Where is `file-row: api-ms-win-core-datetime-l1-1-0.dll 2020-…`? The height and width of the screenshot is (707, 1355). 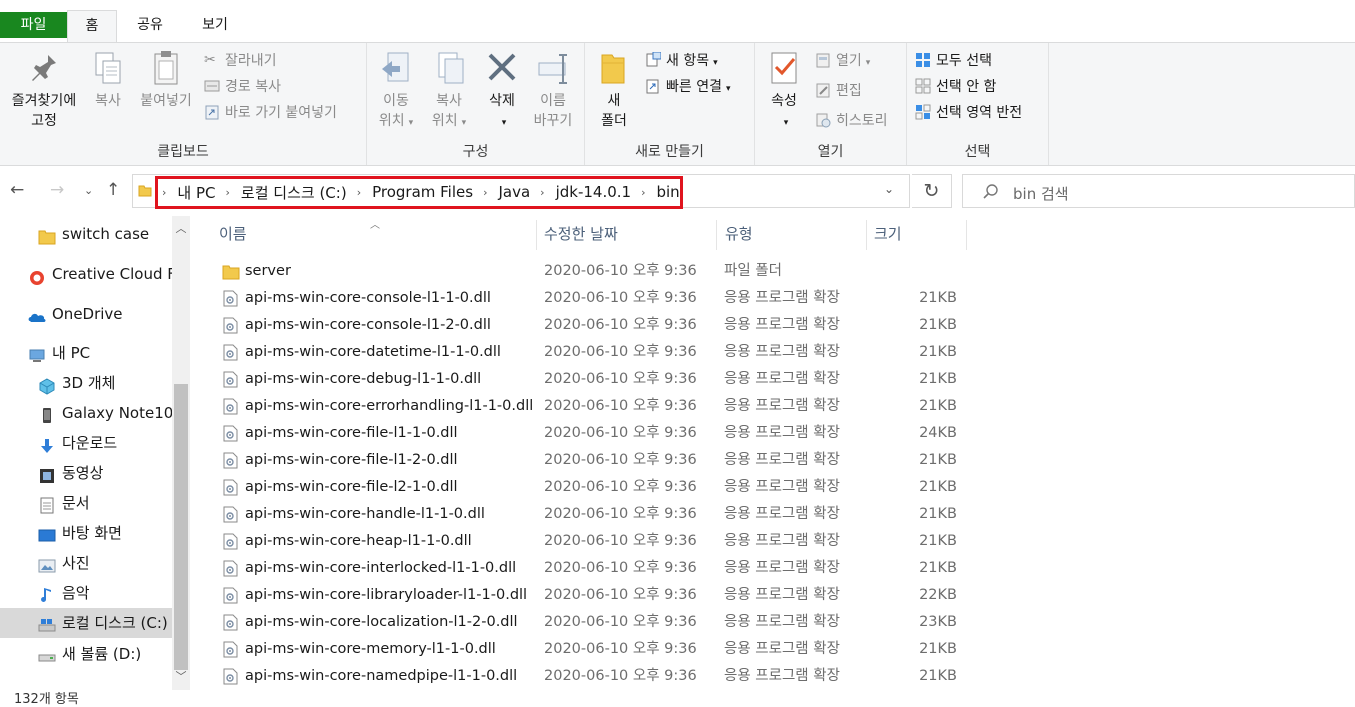 file-row: api-ms-win-core-datetime-l1-1-0.dll 2020-… is located at coordinates (772, 352).